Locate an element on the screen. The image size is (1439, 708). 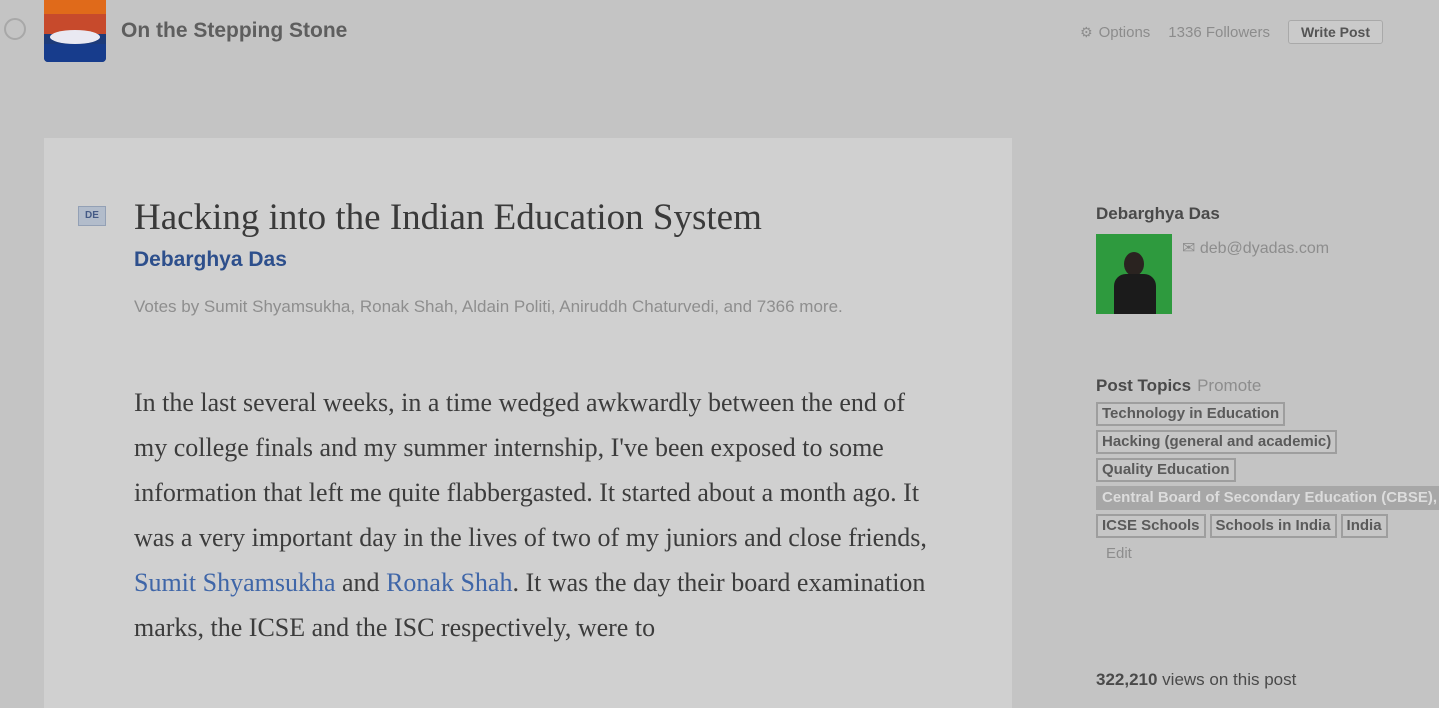
topic-tag: India is located at coordinates (1364, 526).